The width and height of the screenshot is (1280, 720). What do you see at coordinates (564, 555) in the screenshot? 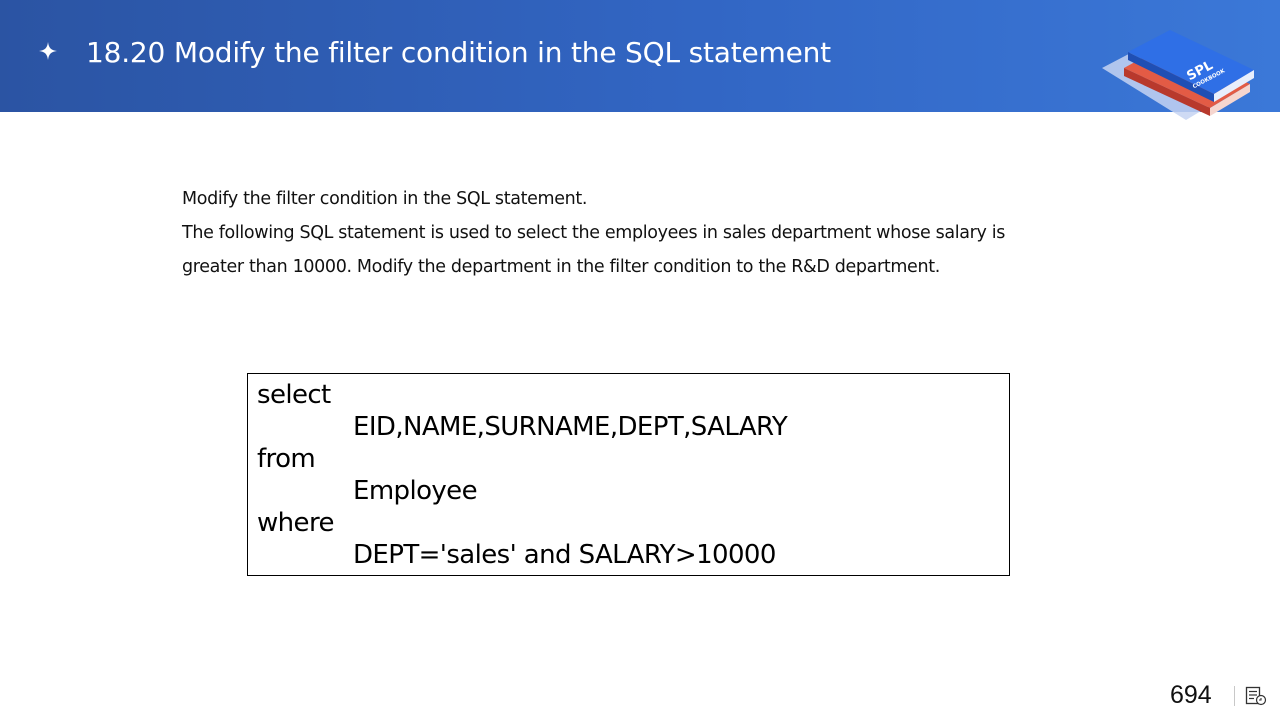
I see `sql-filter-condition: DEPT='sales' and SALARY>10000` at bounding box center [564, 555].